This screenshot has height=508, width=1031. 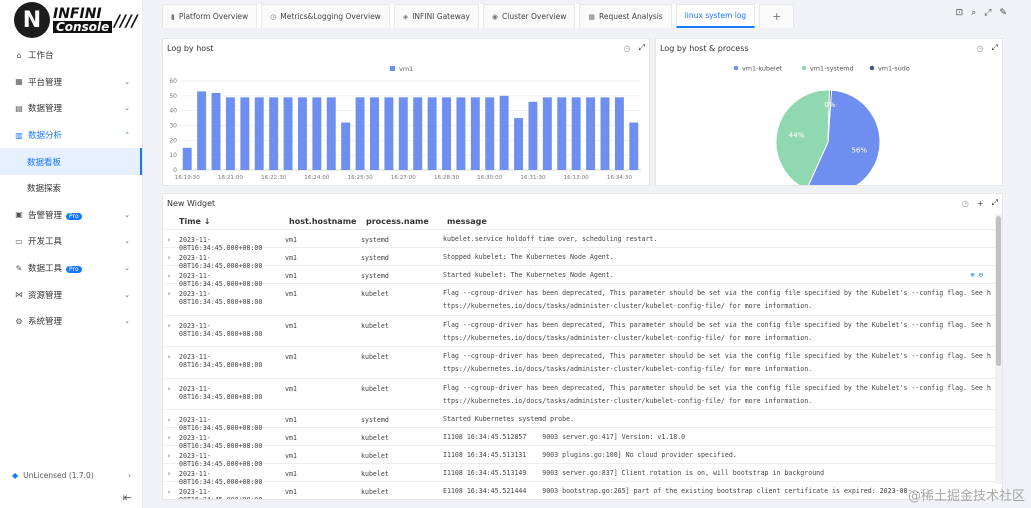 I want to click on sidebar-item-10: ⚙ 系统管理 ⌄, so click(x=71, y=321).